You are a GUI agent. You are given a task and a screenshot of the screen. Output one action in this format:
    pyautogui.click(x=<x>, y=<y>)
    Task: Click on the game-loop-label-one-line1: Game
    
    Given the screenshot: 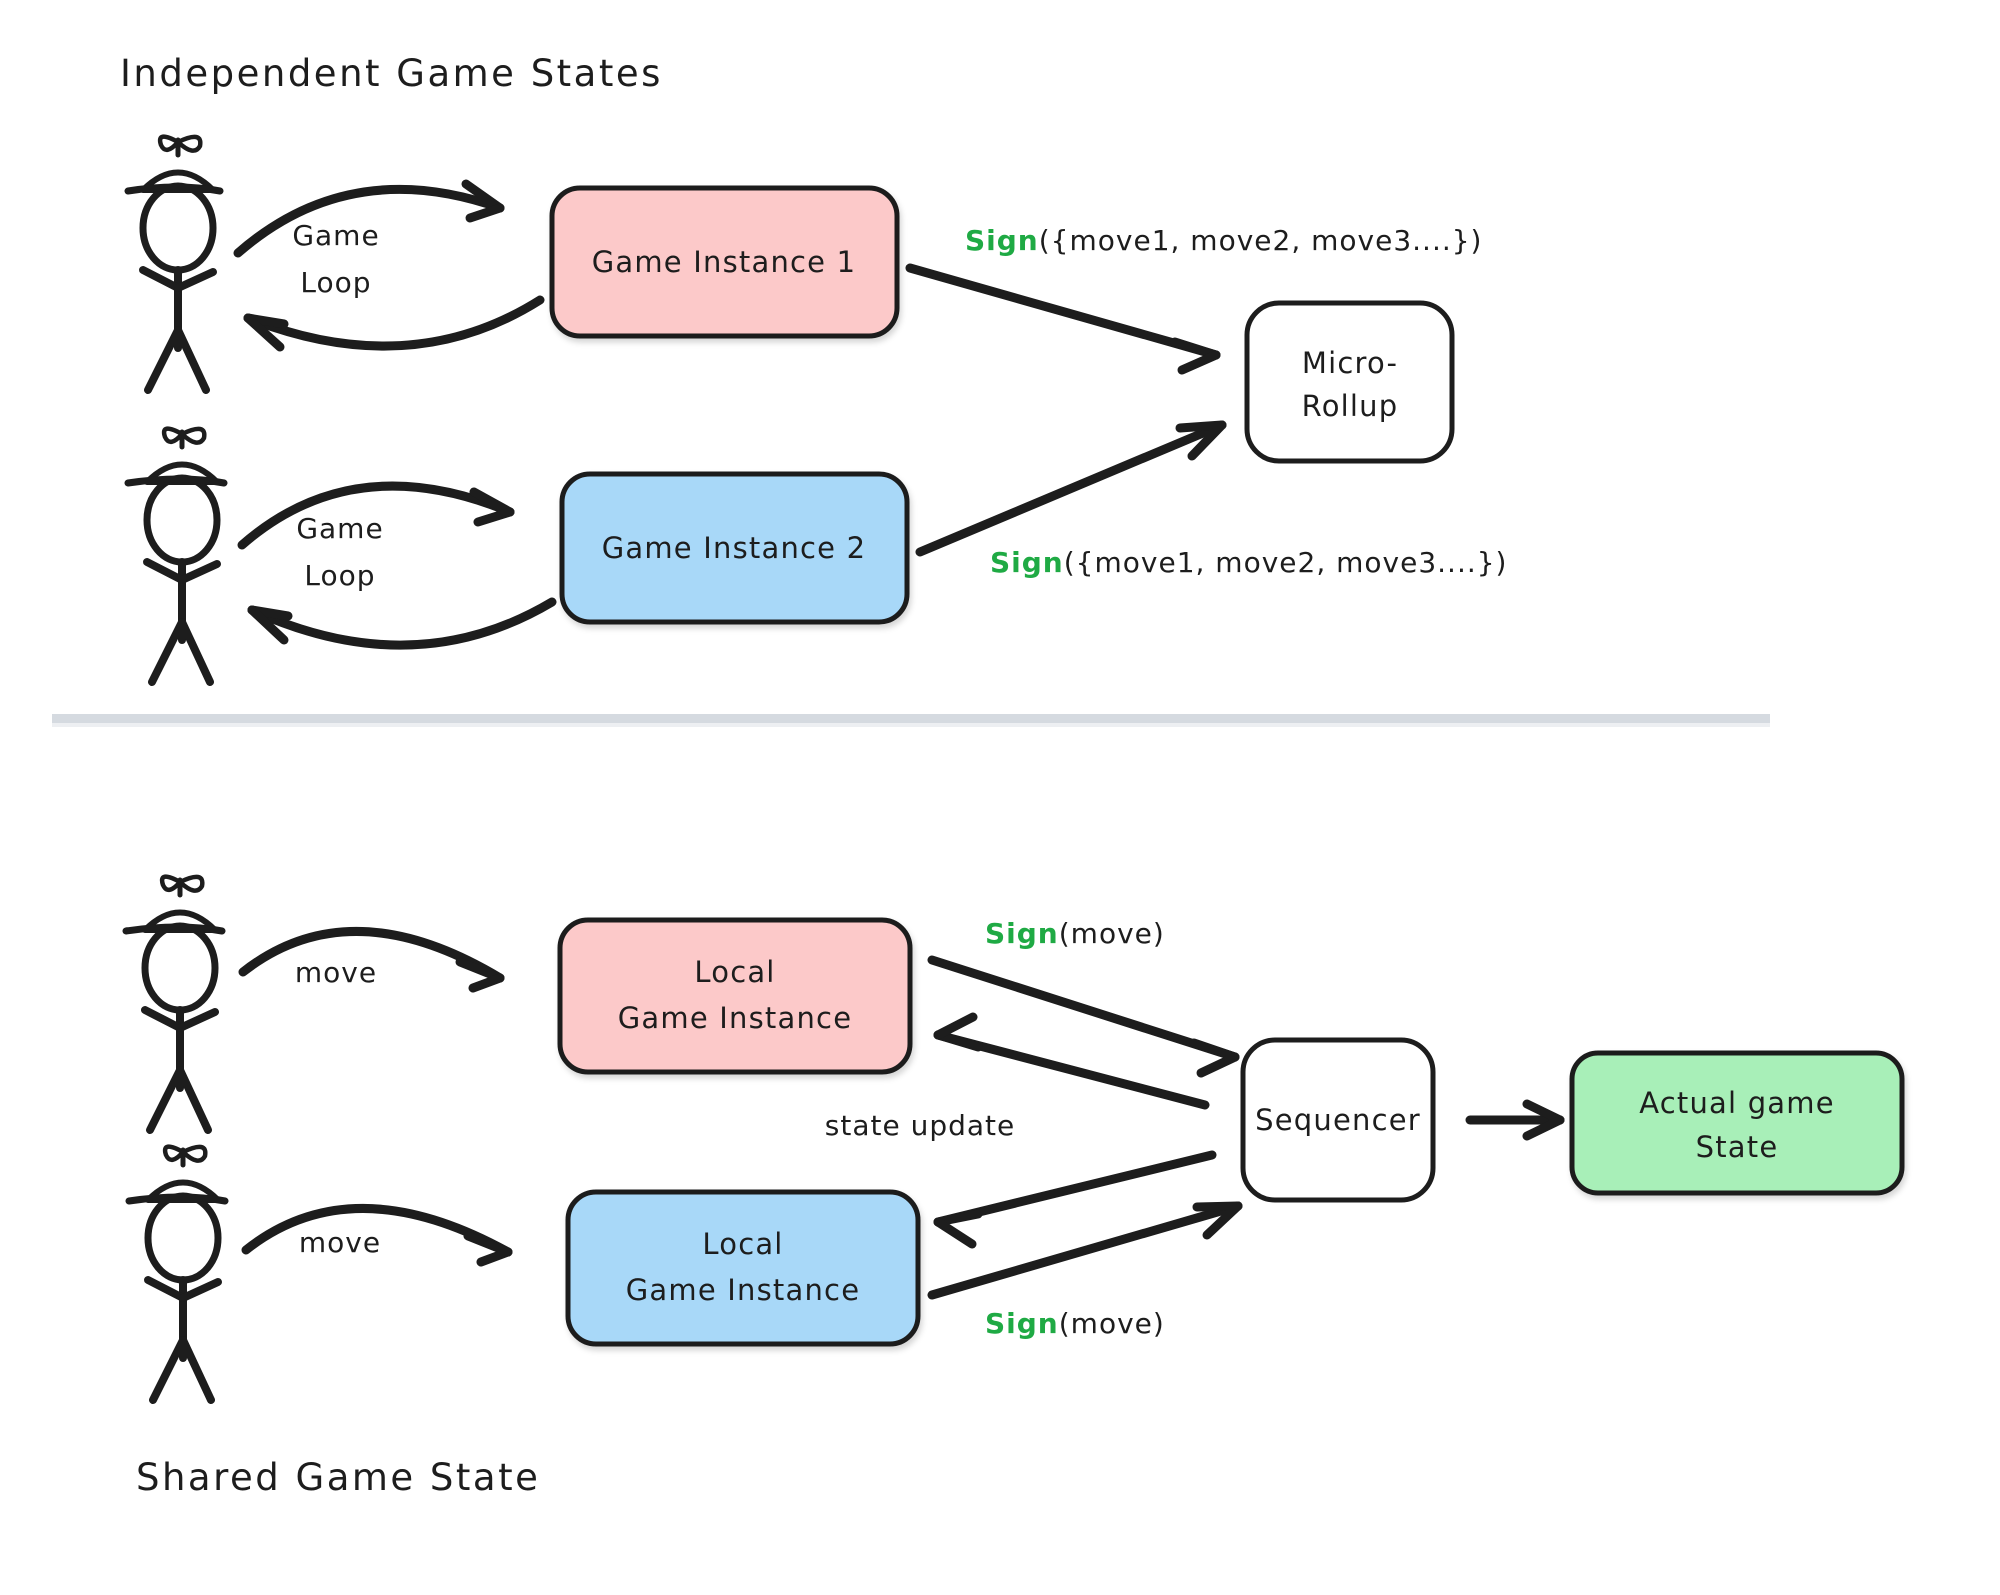 What is the action you would take?
    pyautogui.click(x=335, y=235)
    